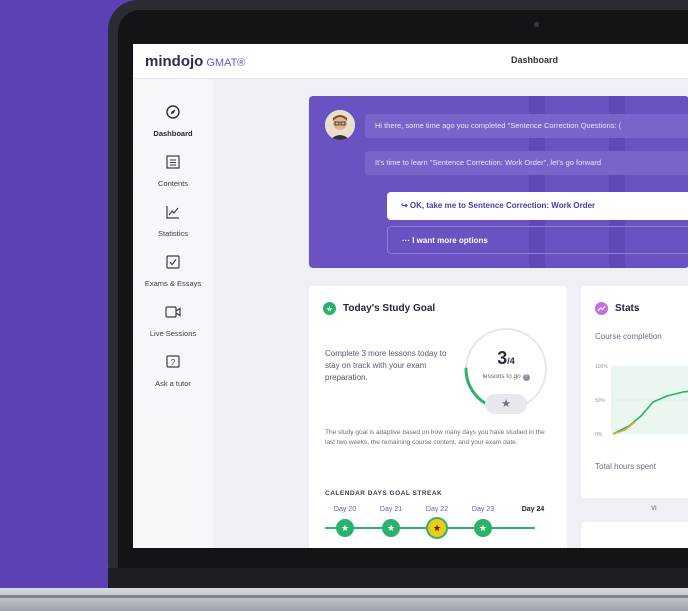  I want to click on goal-star-badge: ★, so click(506, 404).